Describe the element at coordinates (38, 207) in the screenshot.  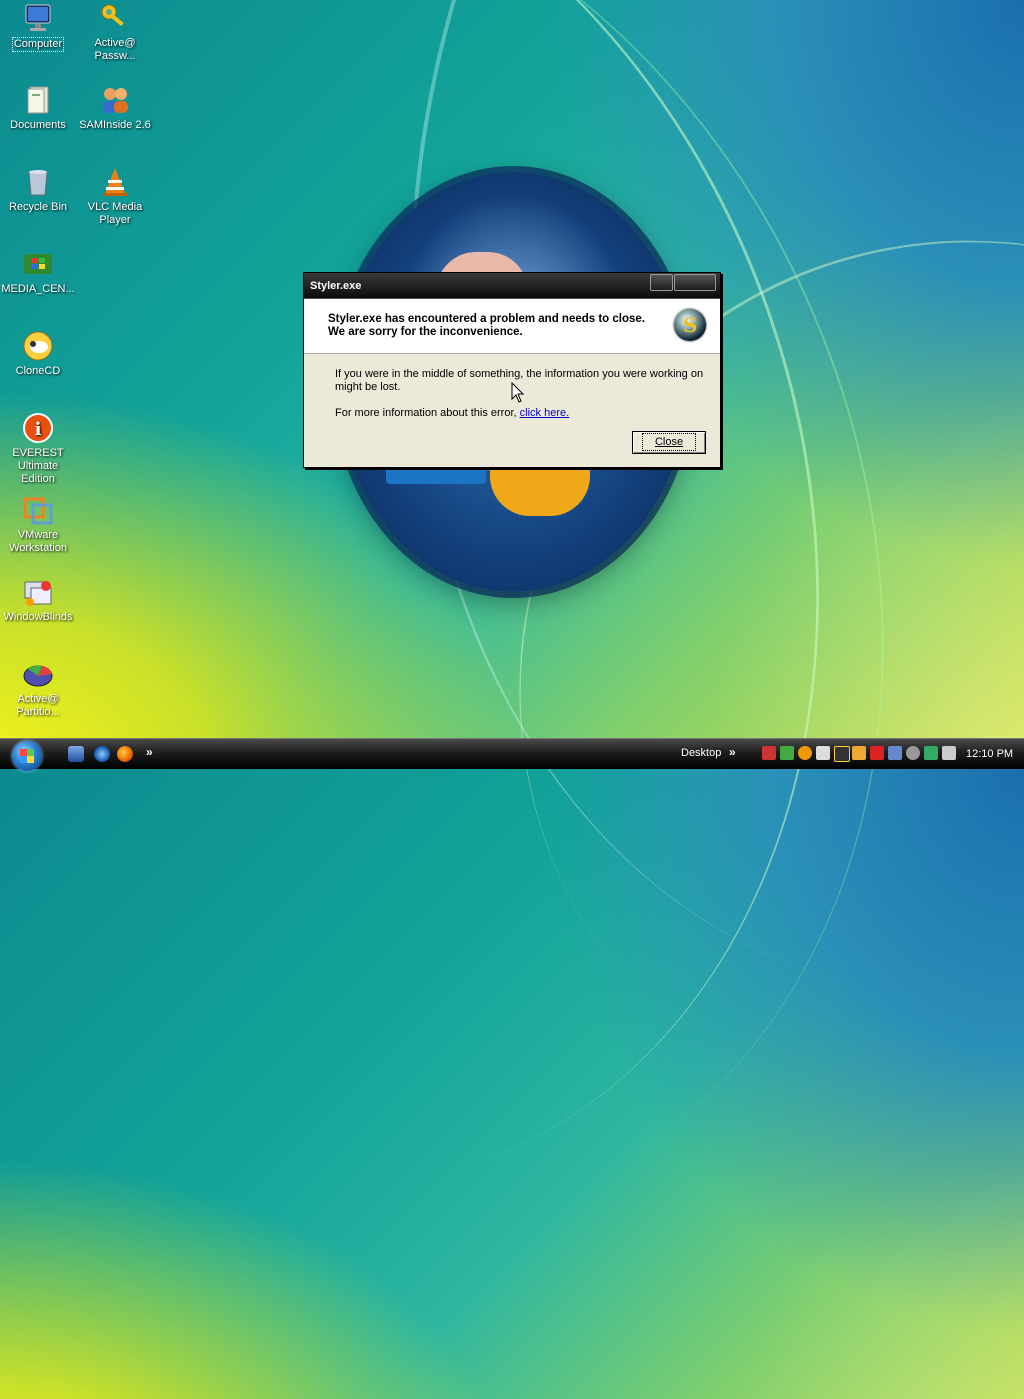
I see `desktop-icon-label: Recycle Bin` at that location.